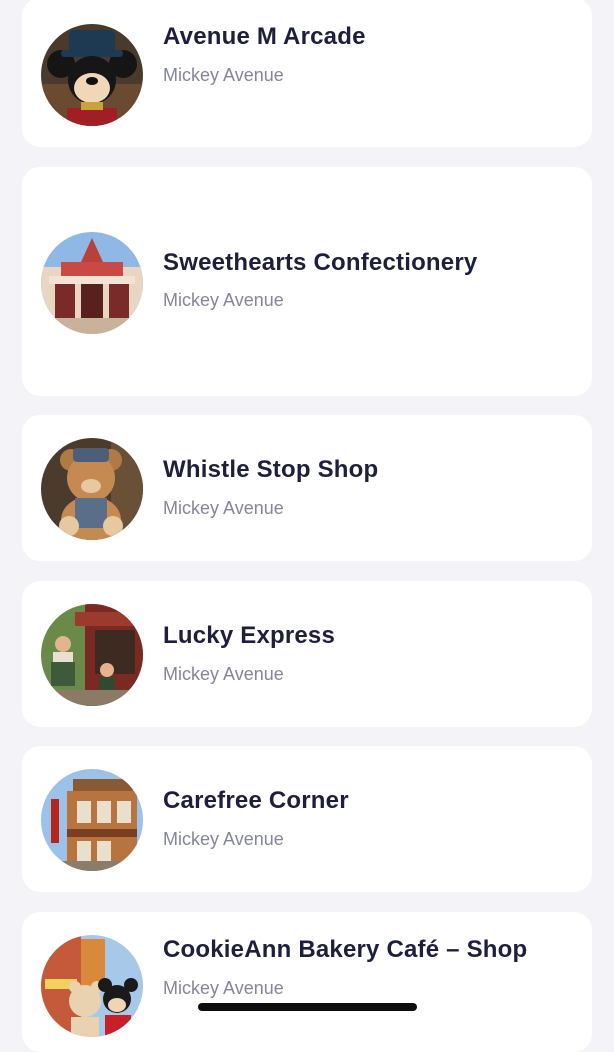 The height and width of the screenshot is (1052, 614). I want to click on shop-name: Lucky Express, so click(249, 635).